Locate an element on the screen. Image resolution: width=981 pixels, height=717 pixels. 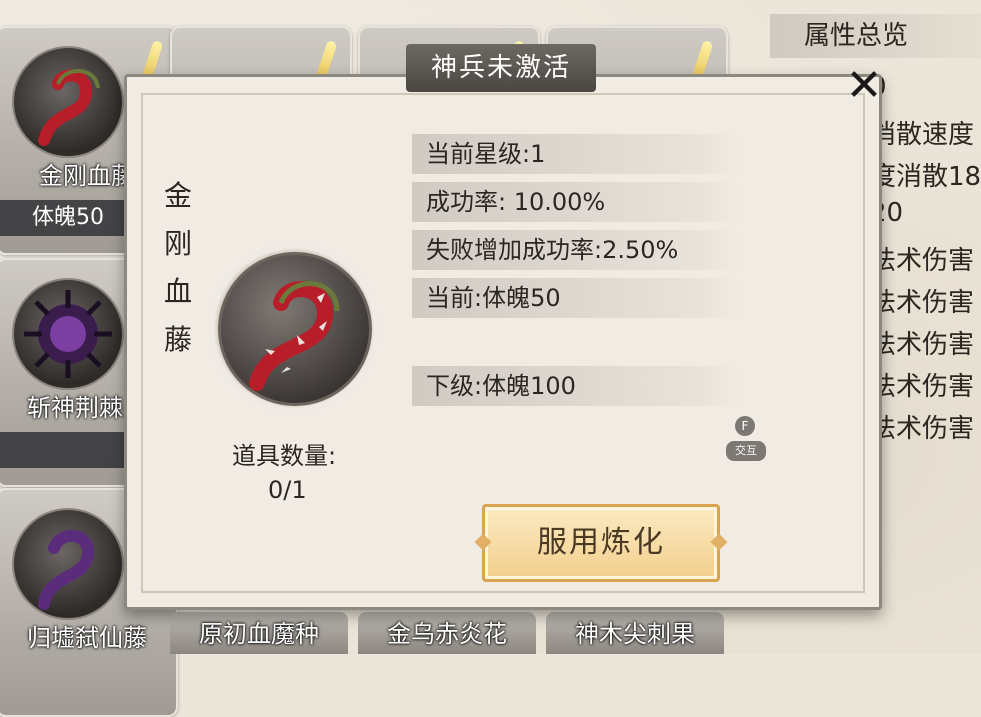
stat-fail-bonus: 失败增加成功率:2.50% is located at coordinates (577, 250).